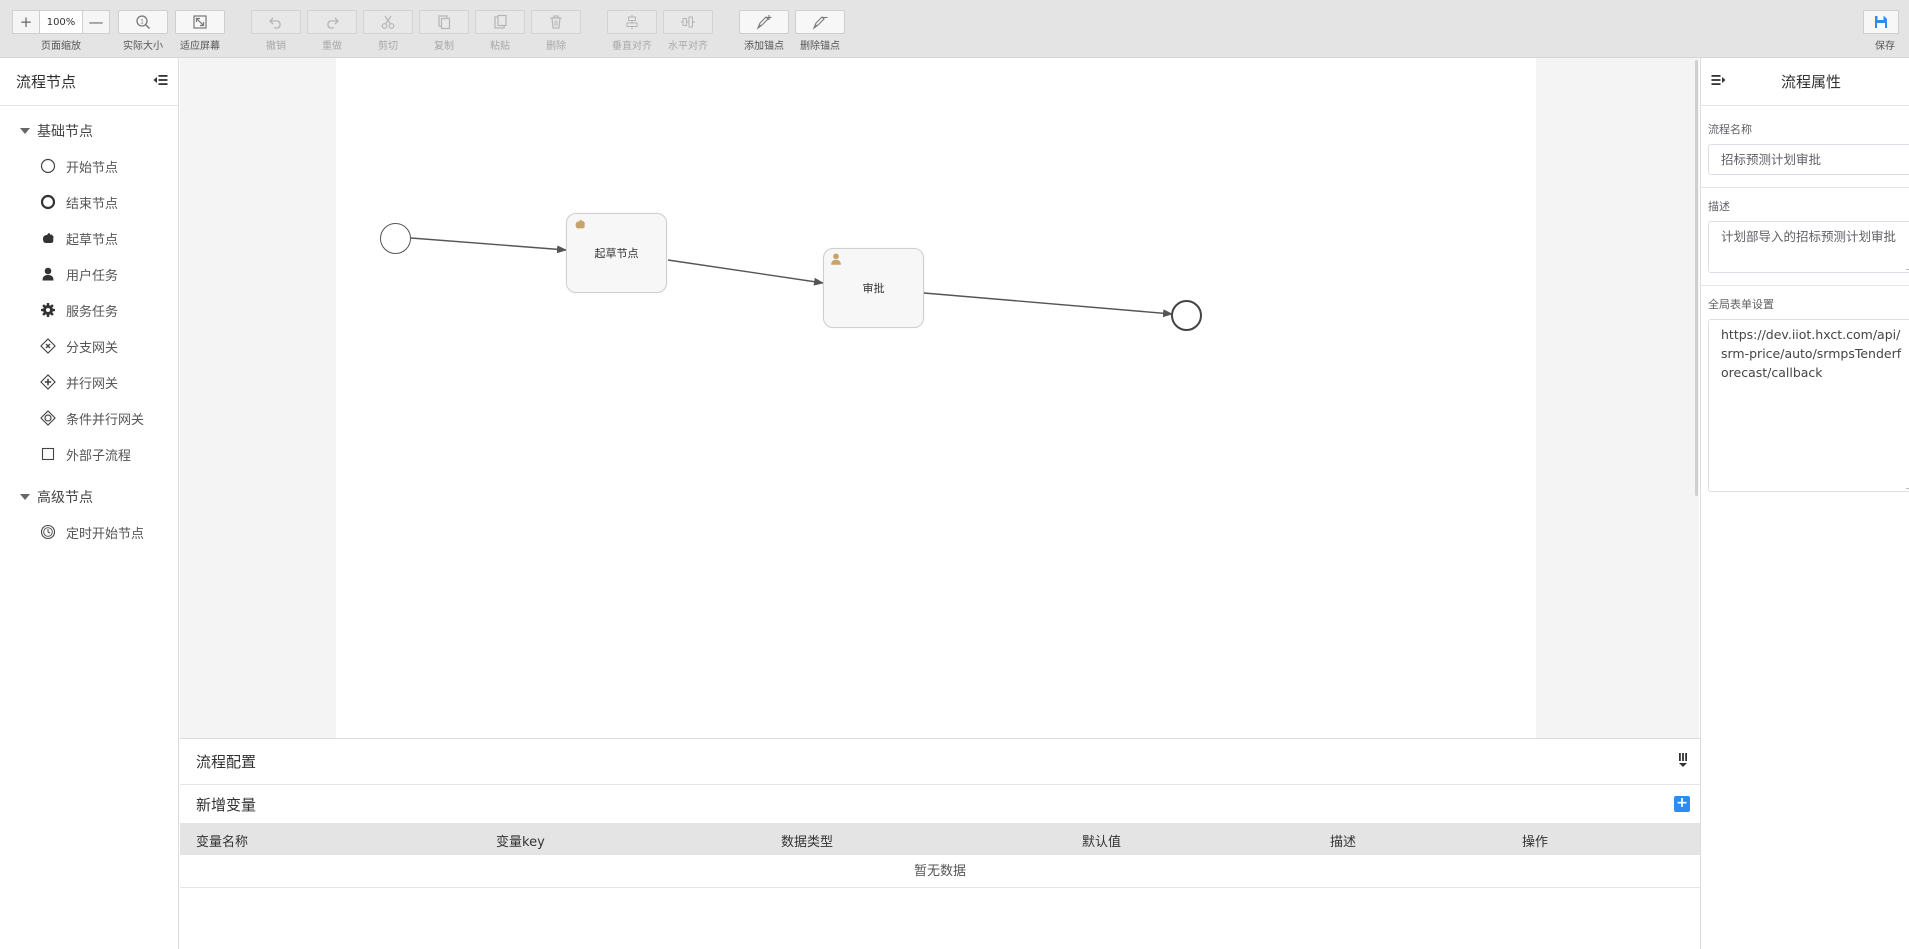 The height and width of the screenshot is (949, 1909). I want to click on collapse-right-panel-button, so click(1719, 81).